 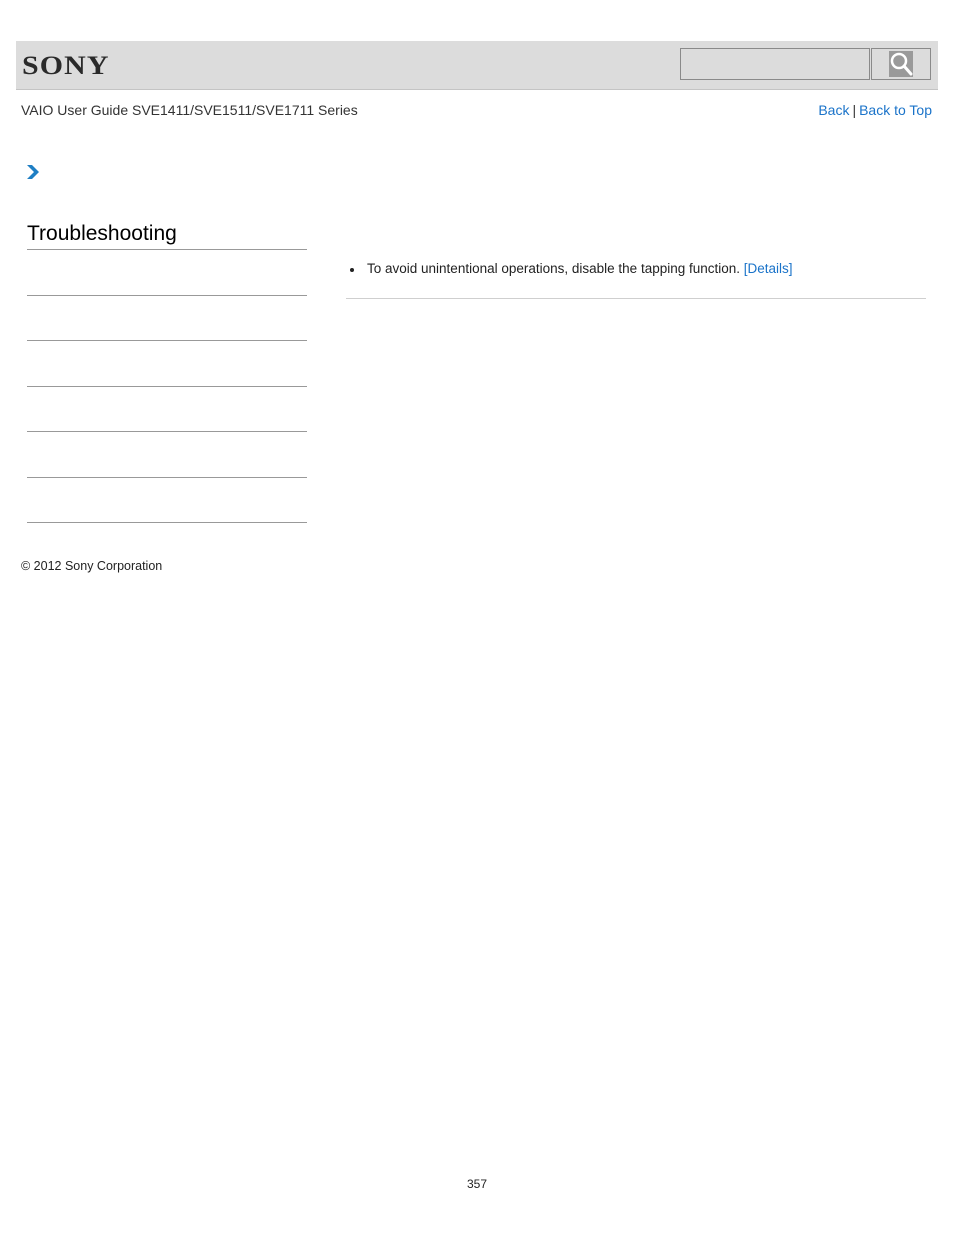 I want to click on nav-links: Back | Back to Top, so click(x=875, y=110).